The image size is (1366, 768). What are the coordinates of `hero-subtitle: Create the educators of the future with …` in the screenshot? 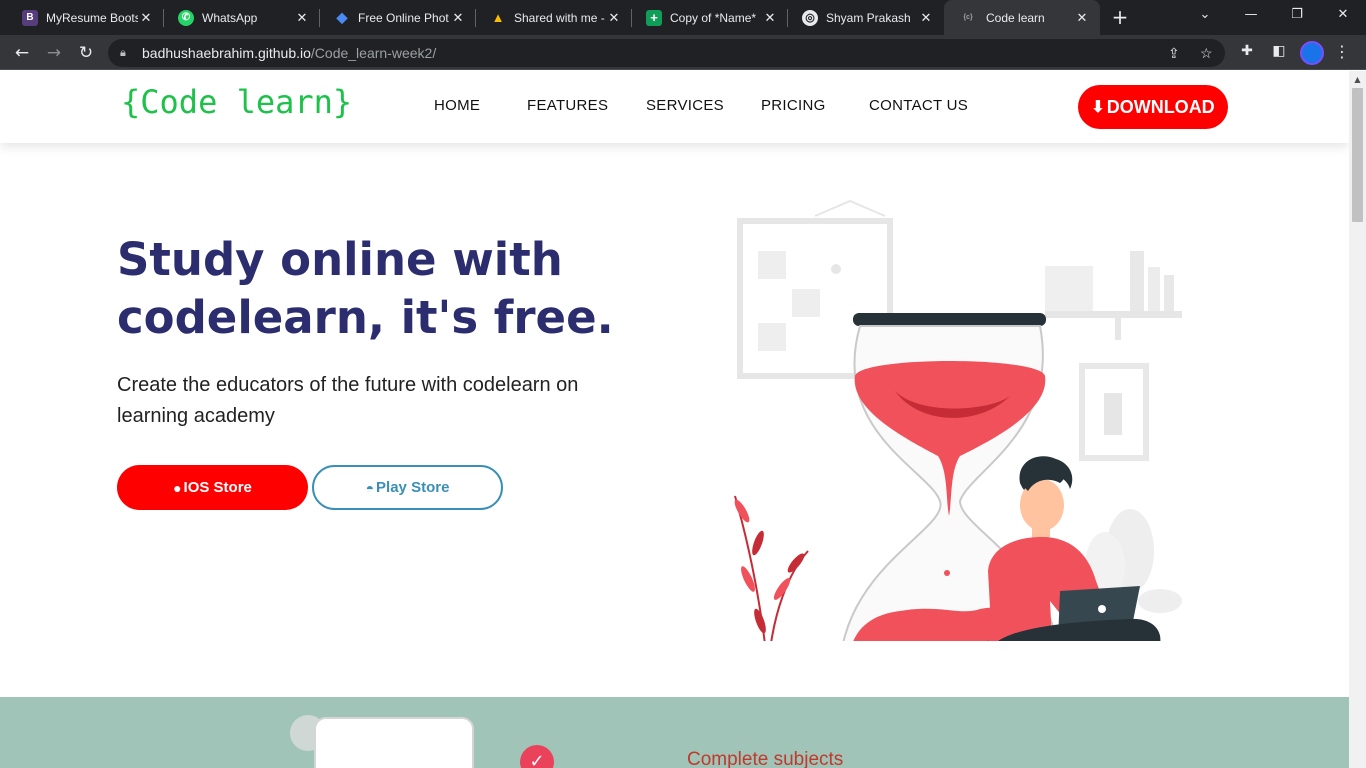 It's located at (348, 400).